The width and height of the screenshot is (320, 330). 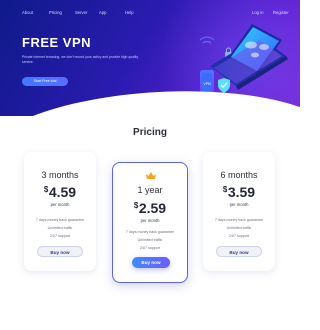 What do you see at coordinates (55, 12) in the screenshot?
I see `nav-link-pricing: Pricing` at bounding box center [55, 12].